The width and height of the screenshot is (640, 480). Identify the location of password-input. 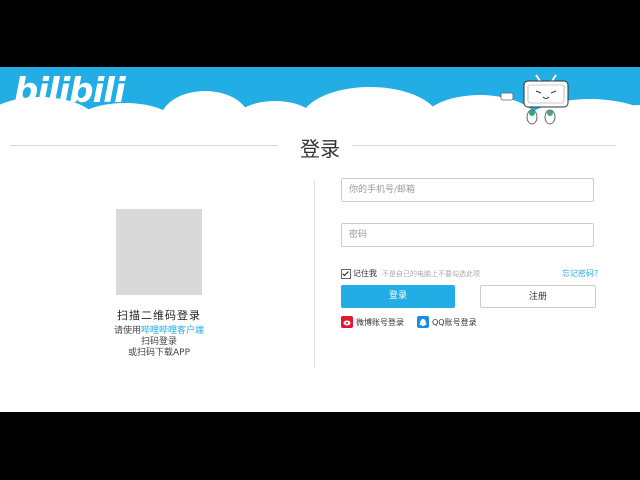
(467, 235).